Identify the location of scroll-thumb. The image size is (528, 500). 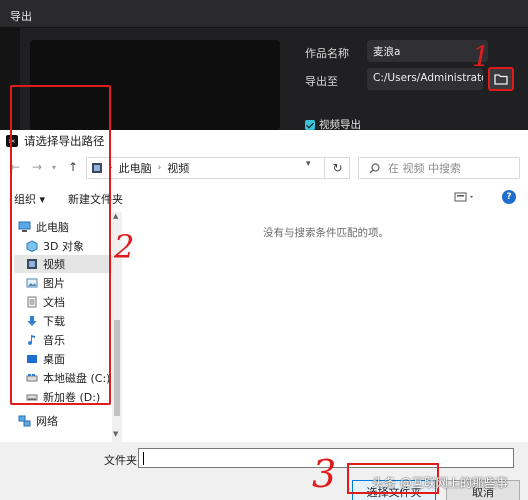
(117, 368).